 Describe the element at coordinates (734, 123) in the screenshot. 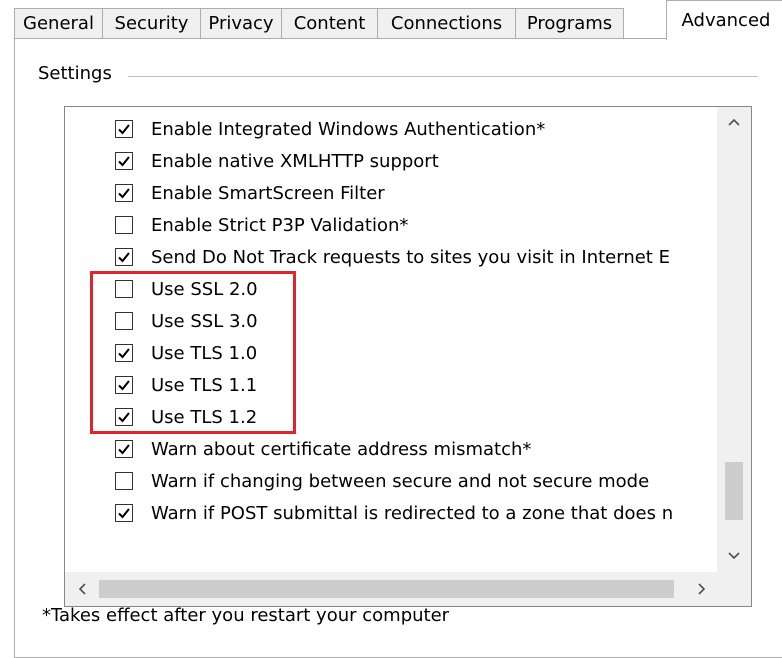

I see `chevron-up-icon` at that location.